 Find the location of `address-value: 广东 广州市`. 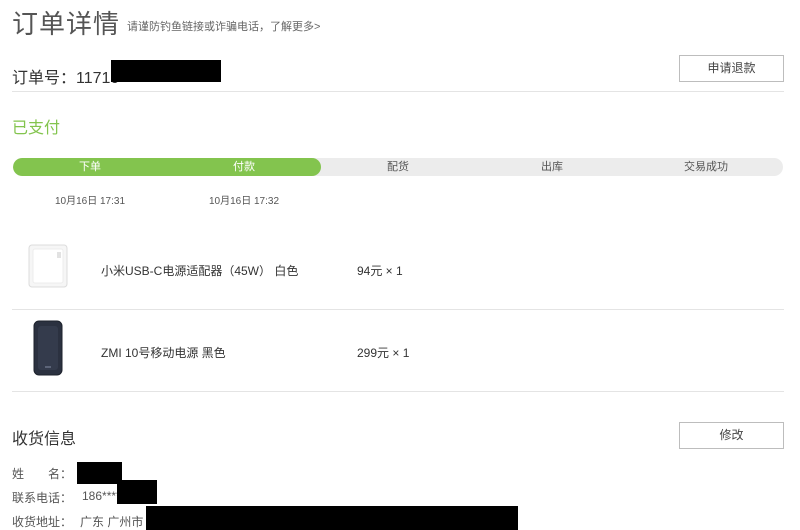

address-value: 广东 广州市 is located at coordinates (112, 522).